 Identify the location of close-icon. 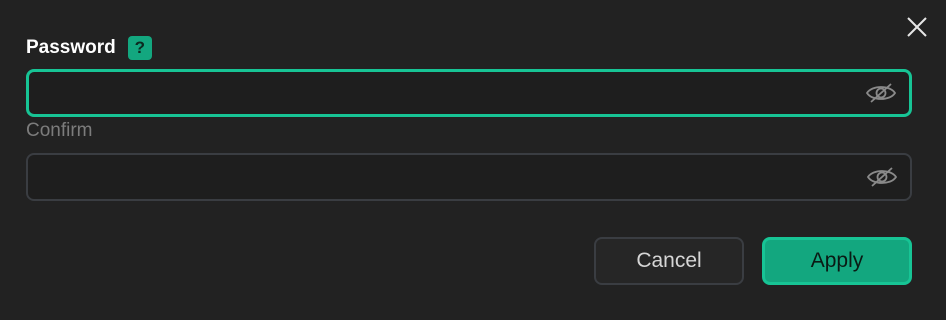
(917, 27).